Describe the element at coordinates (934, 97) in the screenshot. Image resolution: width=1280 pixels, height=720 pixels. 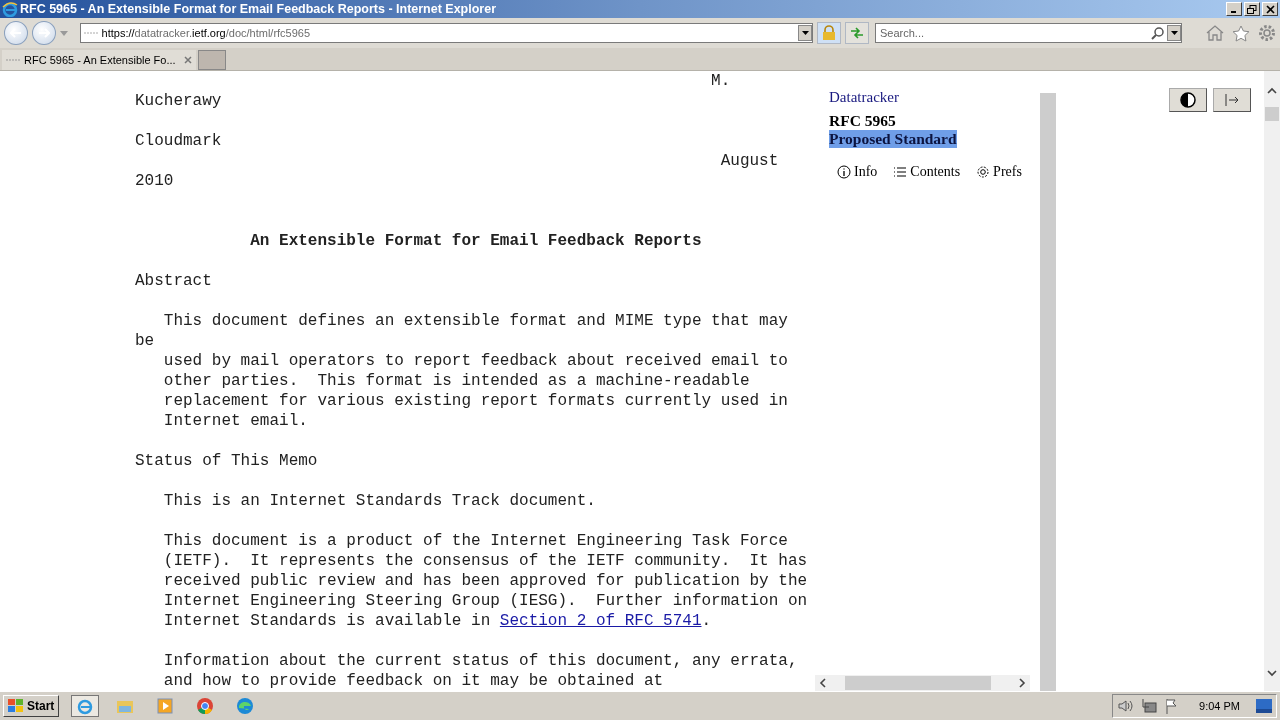
I see `datatracker-link: Datatracker` at that location.